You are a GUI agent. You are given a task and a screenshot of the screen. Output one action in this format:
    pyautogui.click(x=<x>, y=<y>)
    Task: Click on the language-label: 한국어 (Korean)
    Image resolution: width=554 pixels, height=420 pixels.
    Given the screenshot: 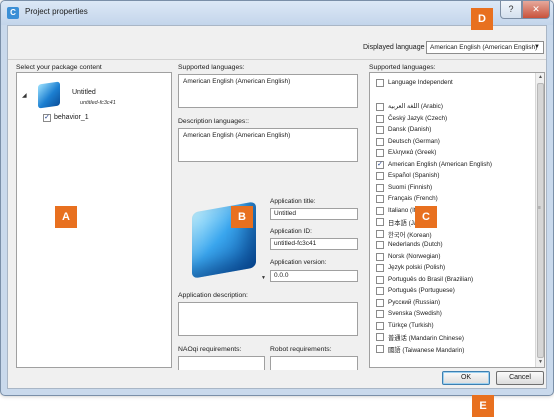 What is the action you would take?
    pyautogui.click(x=410, y=235)
    